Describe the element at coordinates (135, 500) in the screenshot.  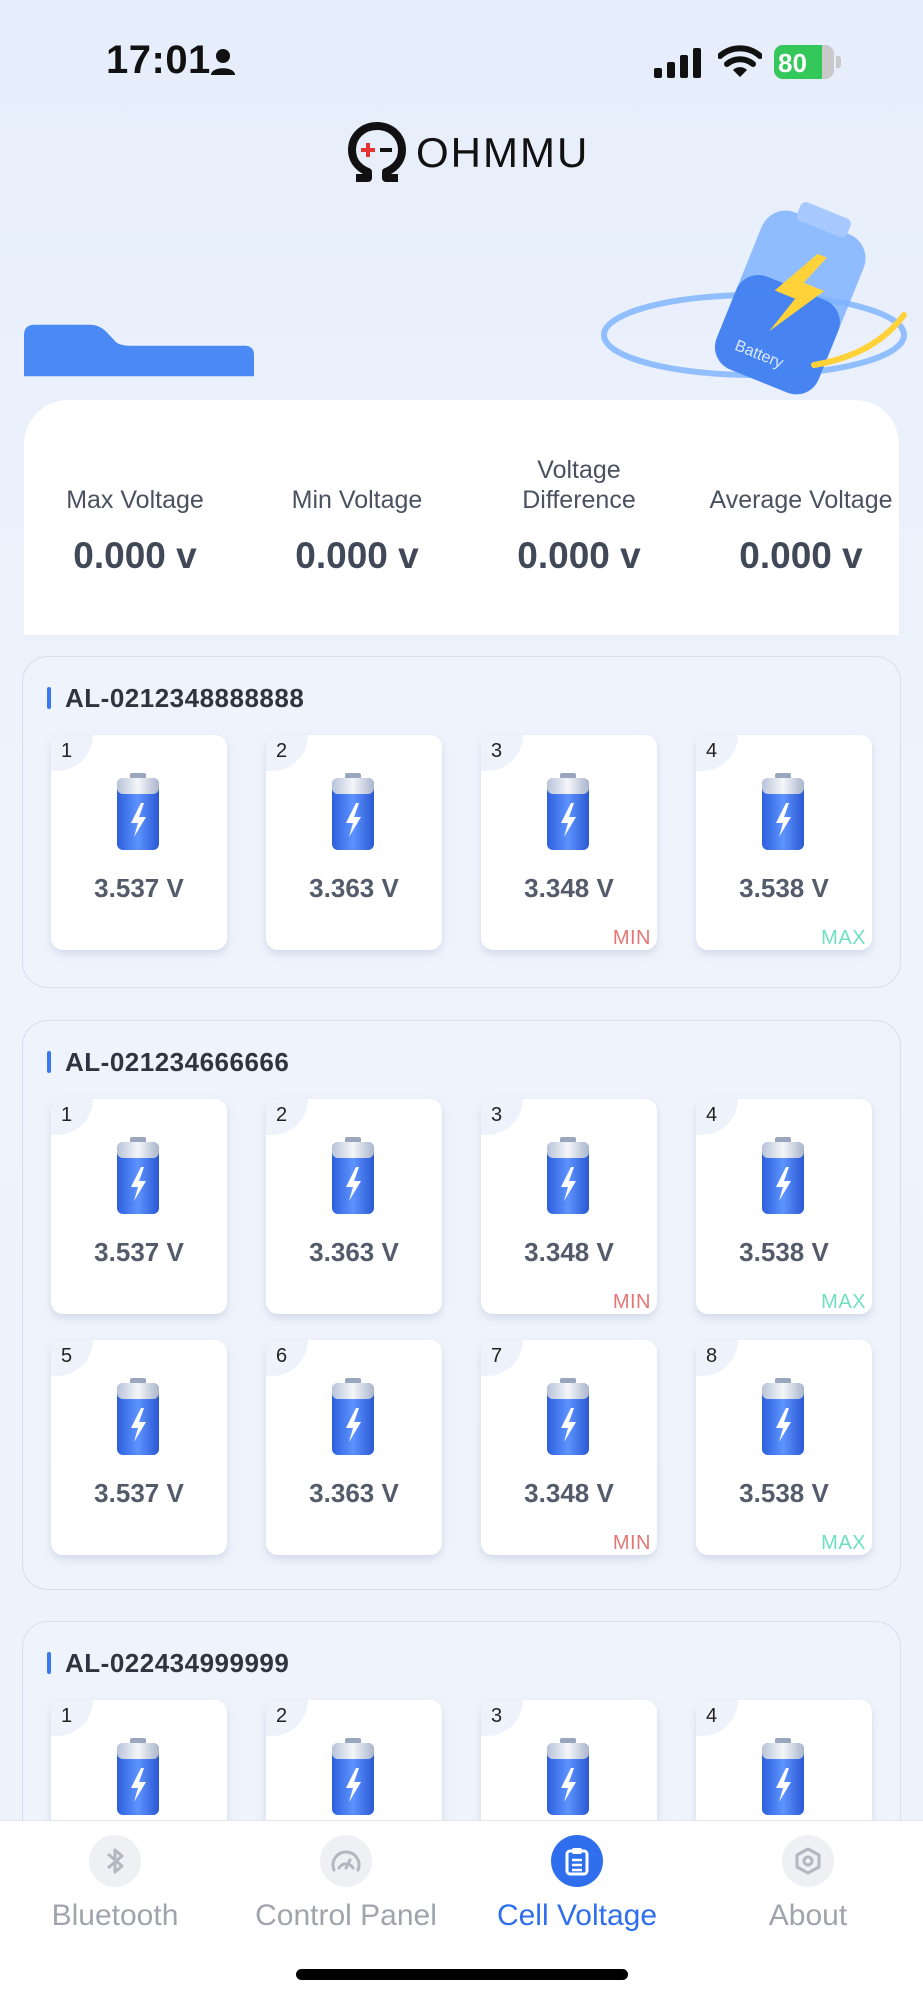
I see `stat-label: Max Voltage` at that location.